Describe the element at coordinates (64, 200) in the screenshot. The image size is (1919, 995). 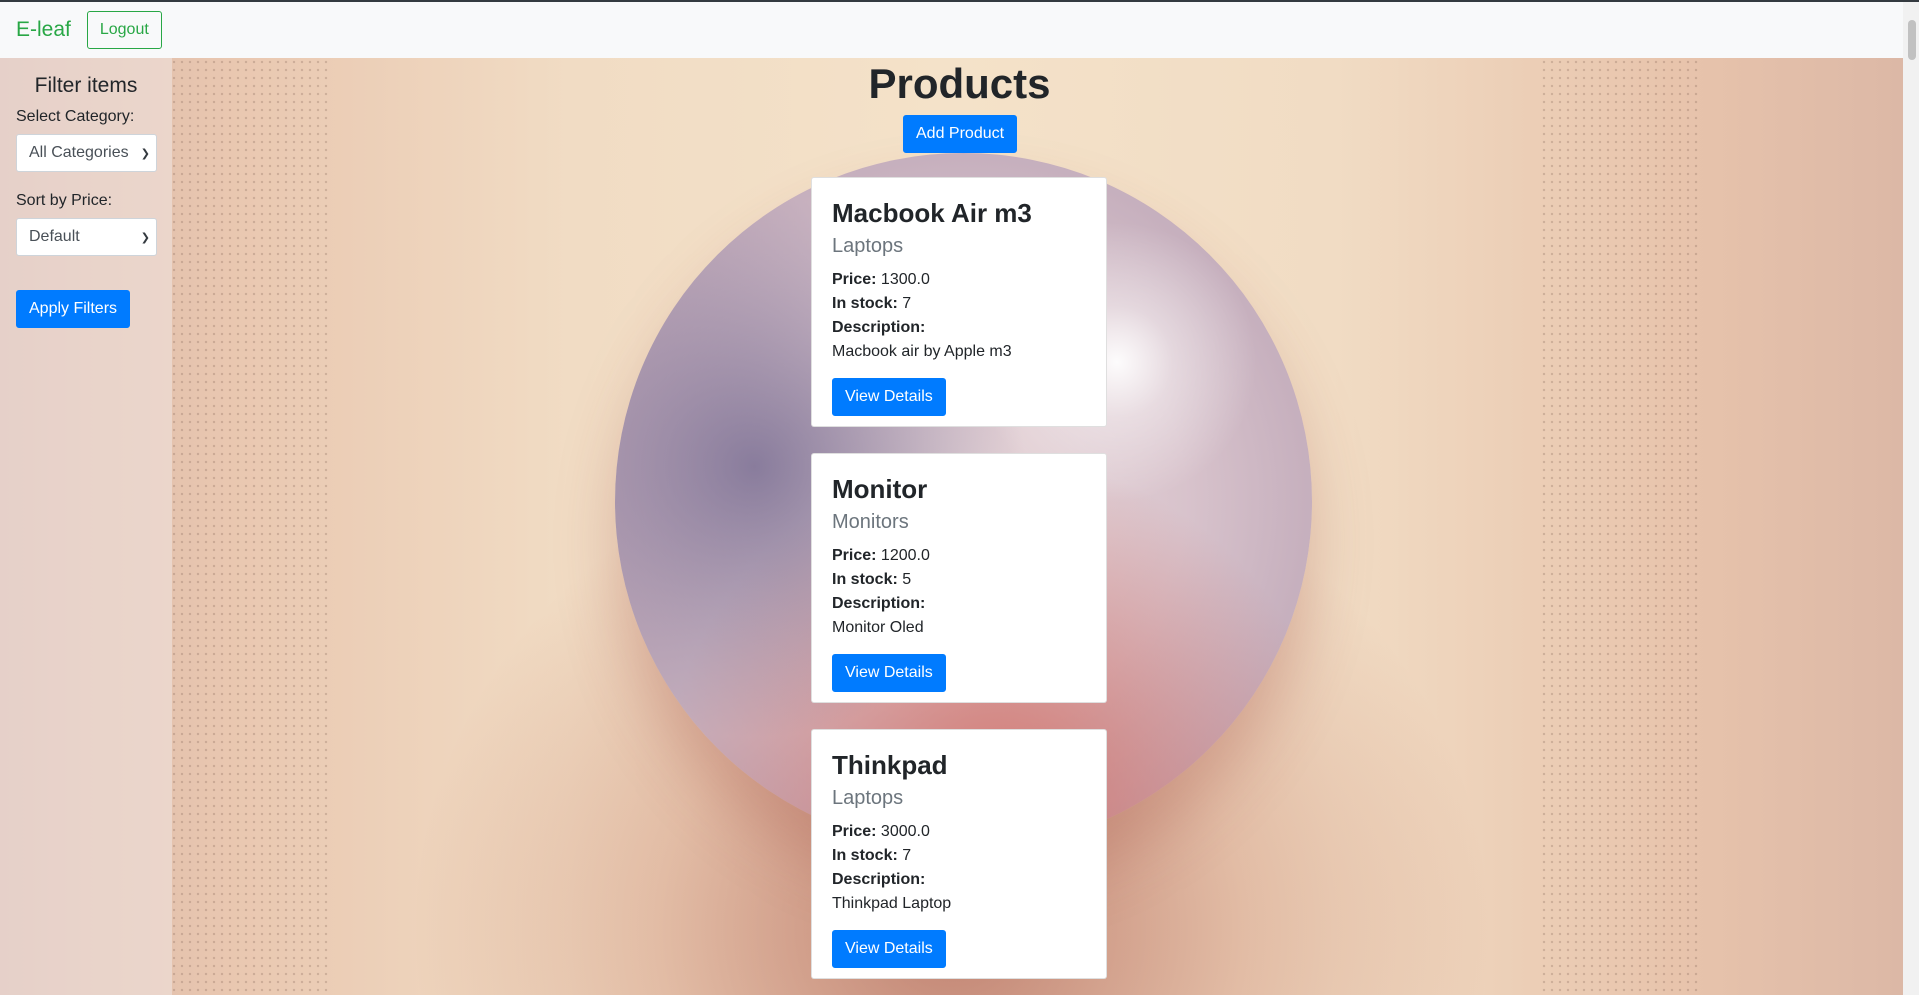
I see `sort-label: Sort by Price:` at that location.